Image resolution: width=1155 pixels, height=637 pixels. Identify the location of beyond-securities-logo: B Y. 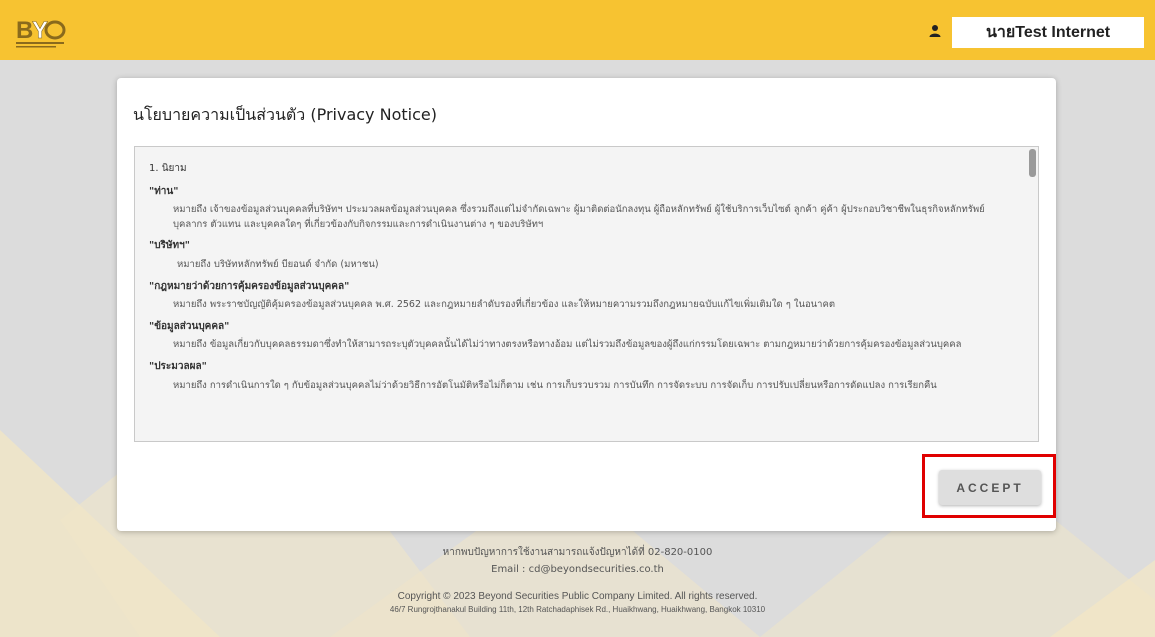
(41, 31).